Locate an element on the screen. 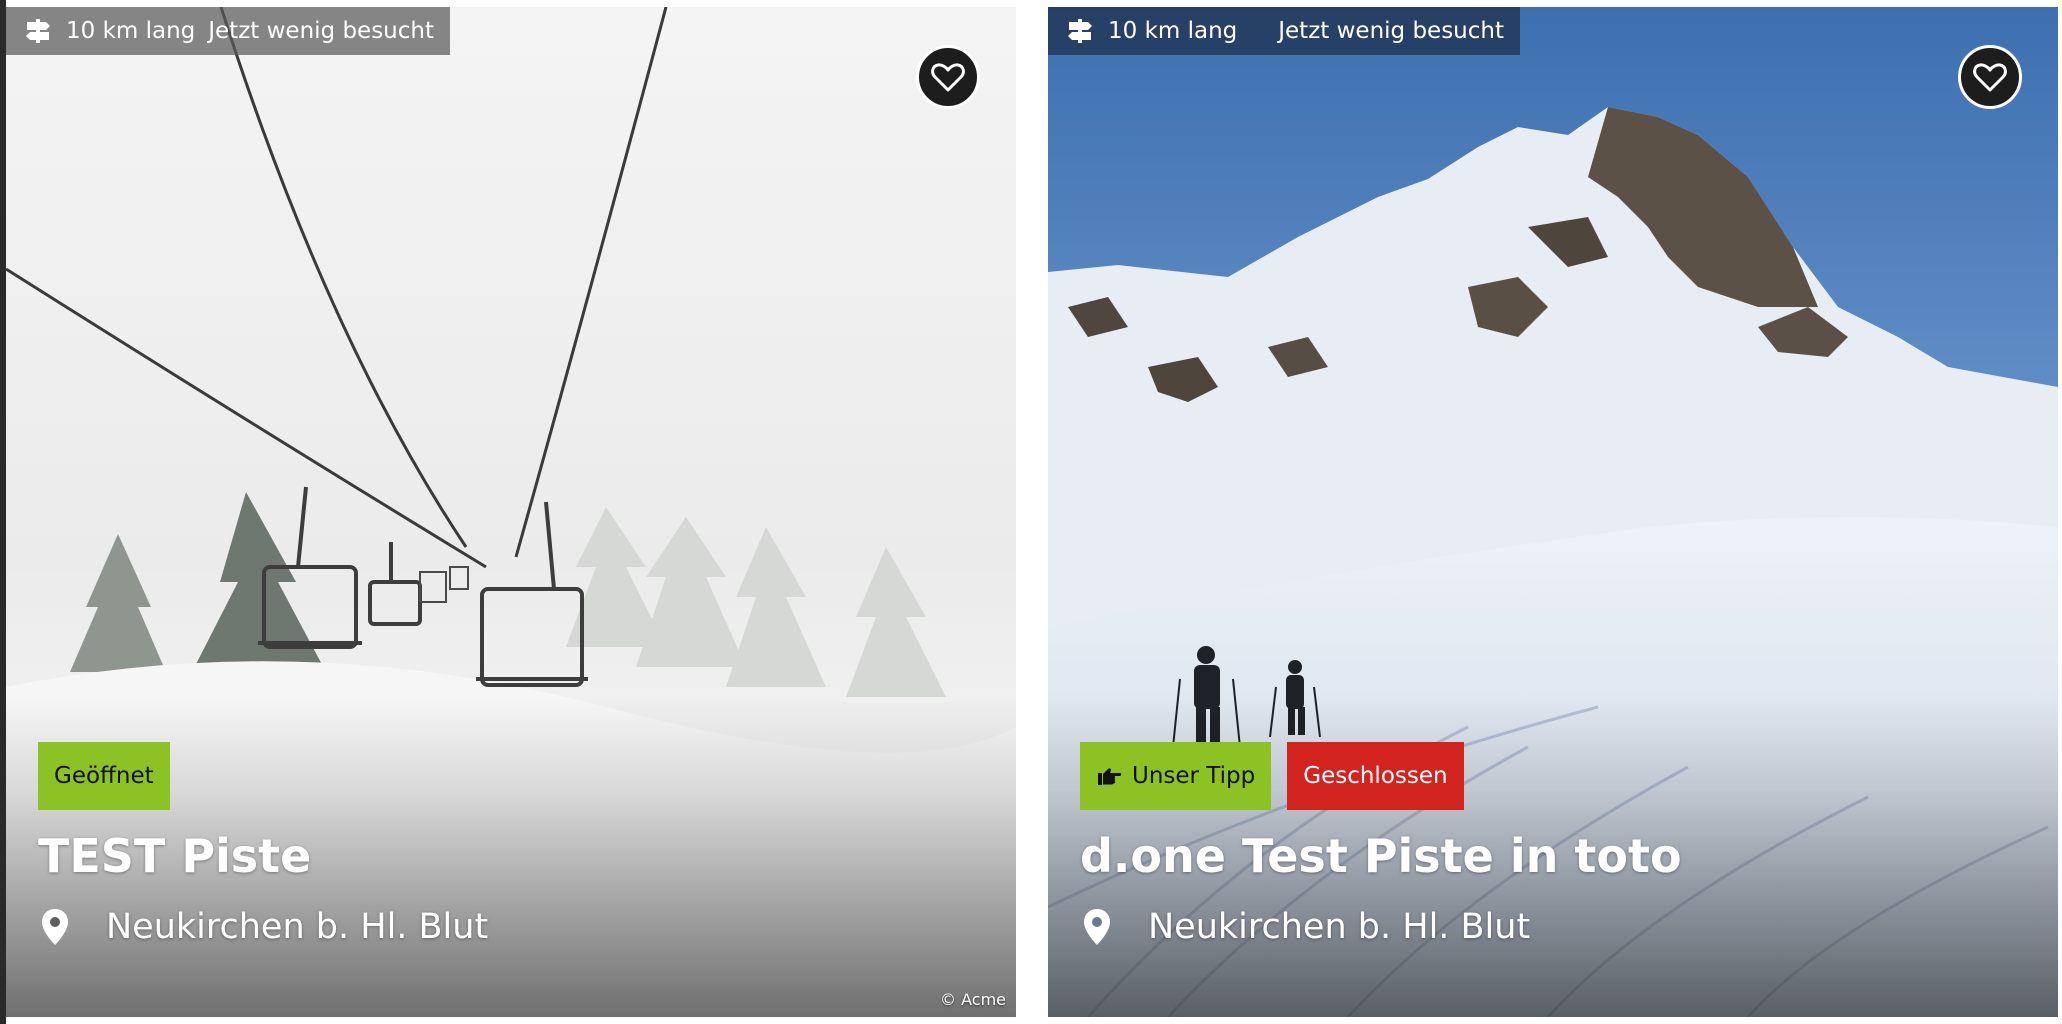 Image resolution: width=2062 pixels, height=1024 pixels. status-badges: Unser Tipp Geschlossen is located at coordinates (1272, 776).